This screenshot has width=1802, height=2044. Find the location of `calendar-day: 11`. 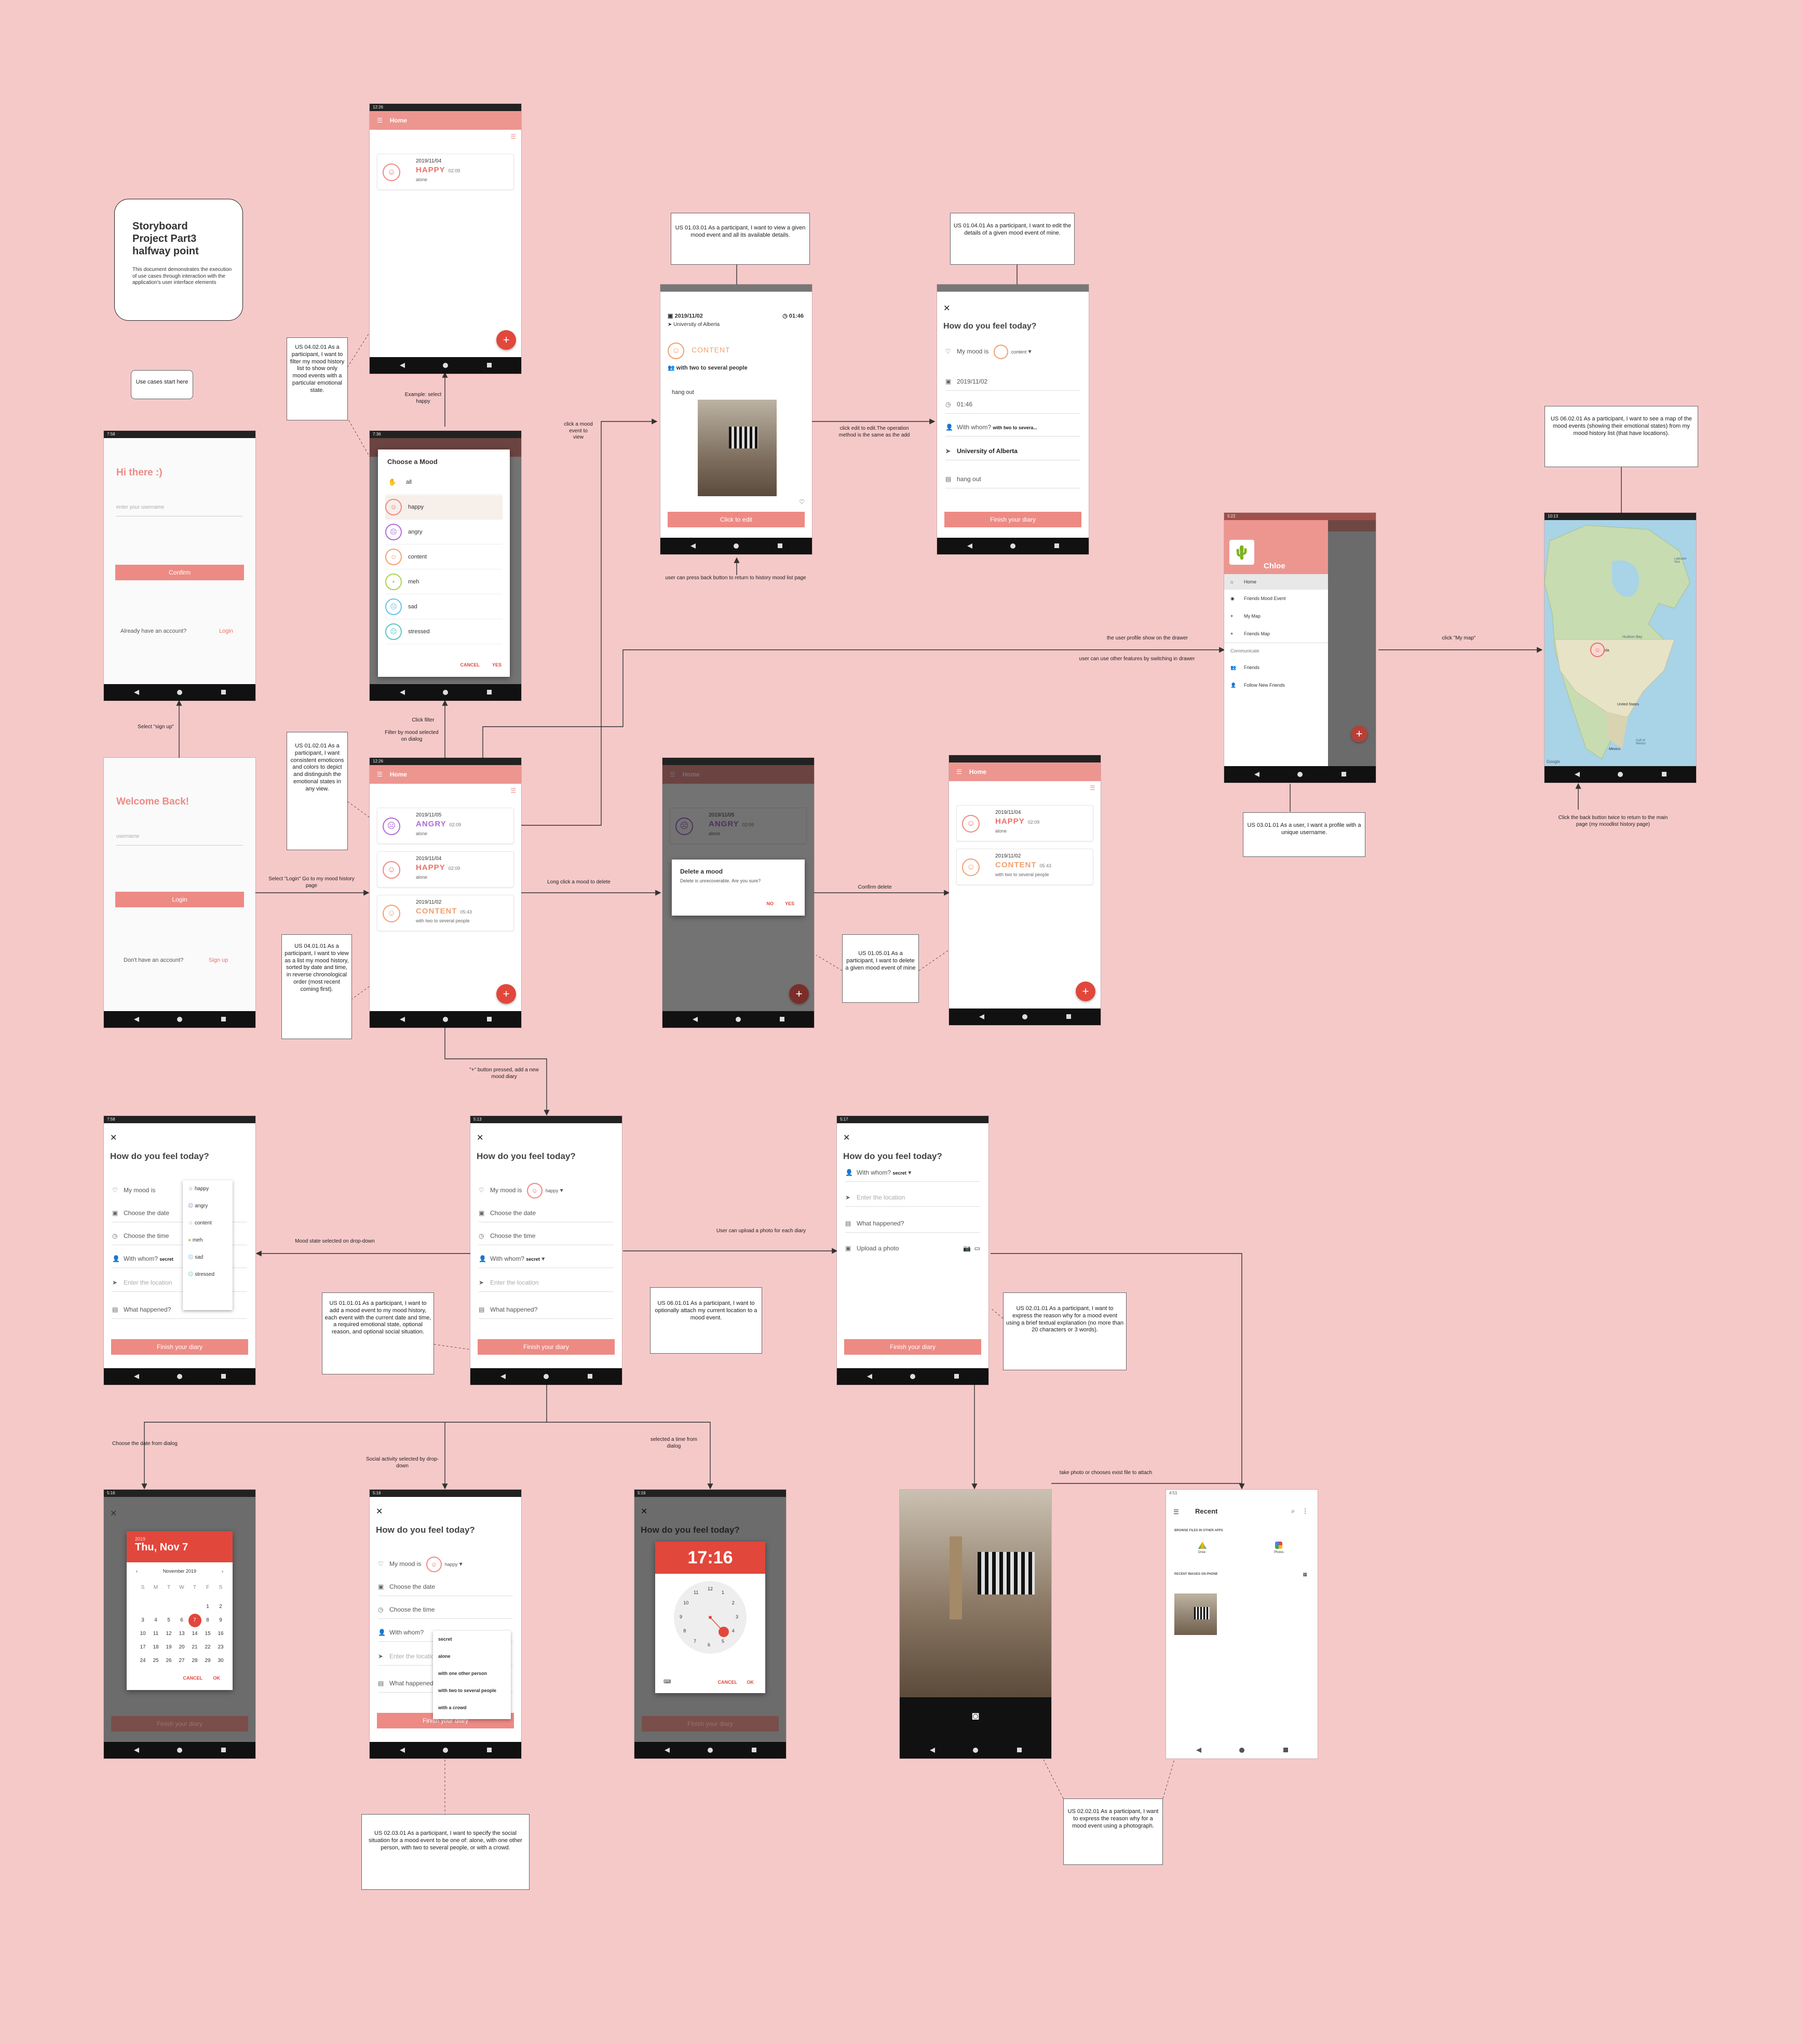

calendar-day: 11 is located at coordinates (156, 1634).